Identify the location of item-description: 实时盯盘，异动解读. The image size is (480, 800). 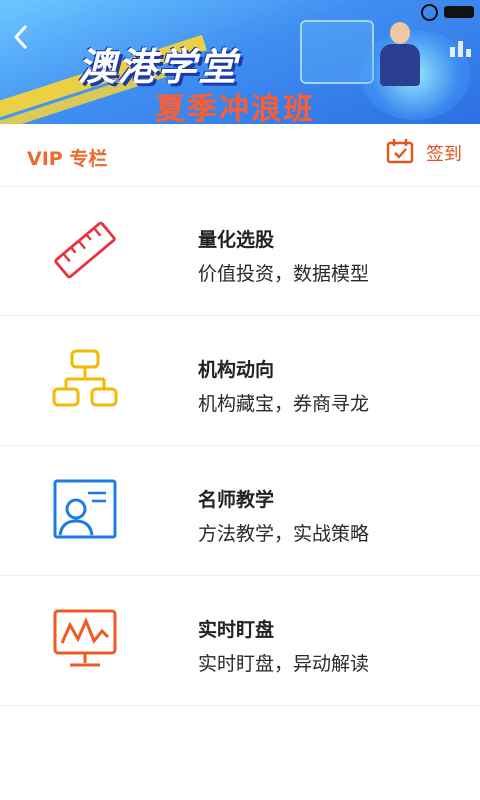
(284, 664).